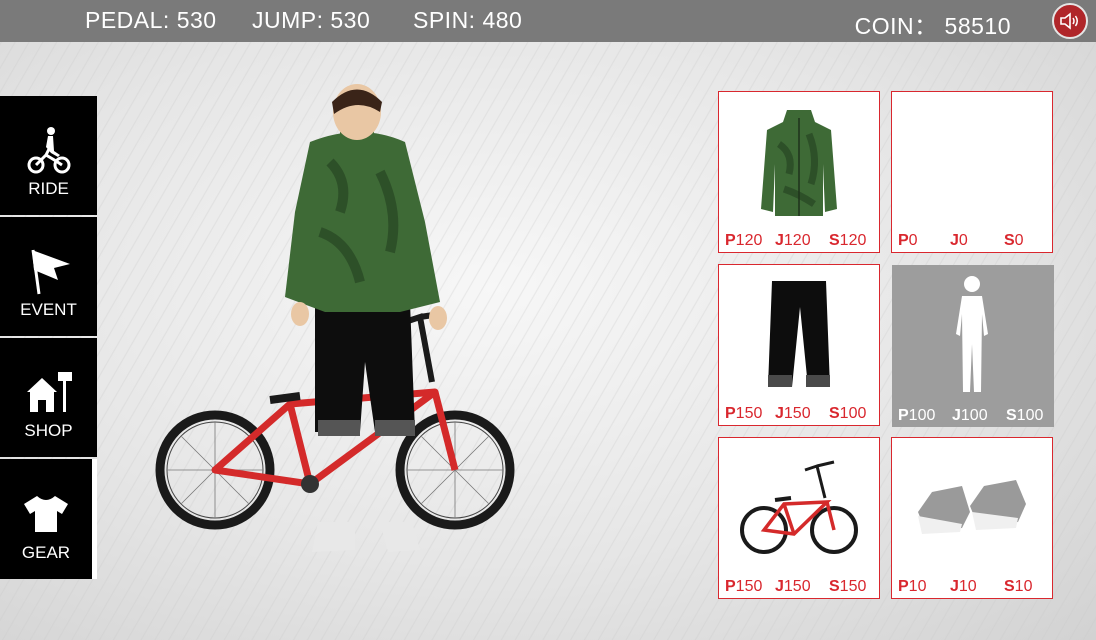 This screenshot has height=640, width=1096. What do you see at coordinates (749, 240) in the screenshot?
I see `pedal-value: 120` at bounding box center [749, 240].